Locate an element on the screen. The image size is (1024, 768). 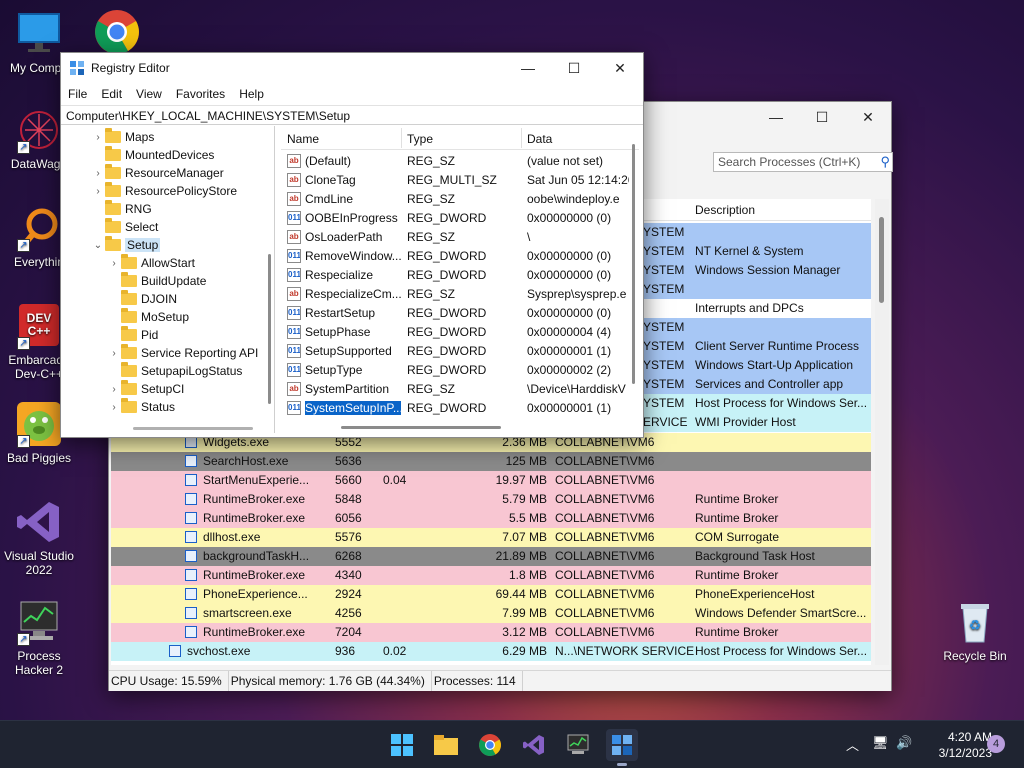
registry-value-row: 011 SetupType REG_DWORD 0x00000002 (2) is located at coordinates (456, 370).